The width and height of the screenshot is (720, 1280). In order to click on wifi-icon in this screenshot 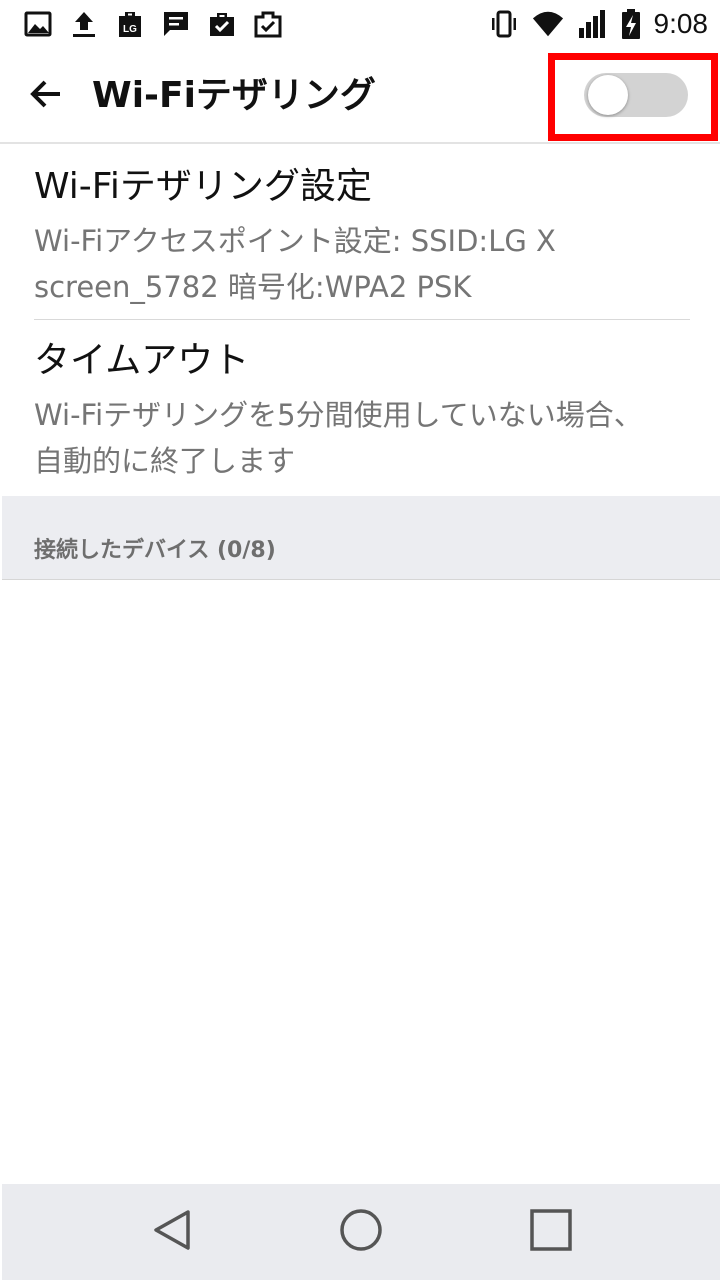, I will do `click(548, 24)`.